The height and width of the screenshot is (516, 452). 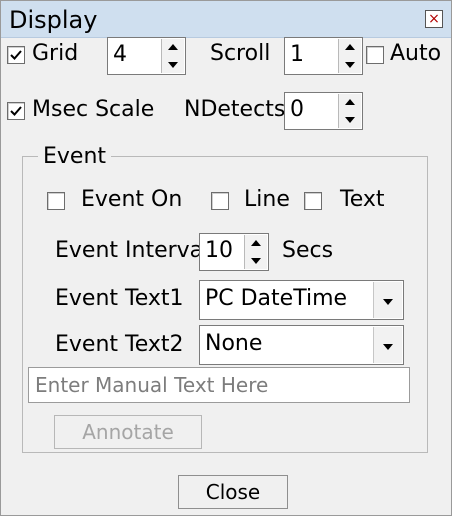 What do you see at coordinates (53, 20) in the screenshot?
I see `window-title: Display` at bounding box center [53, 20].